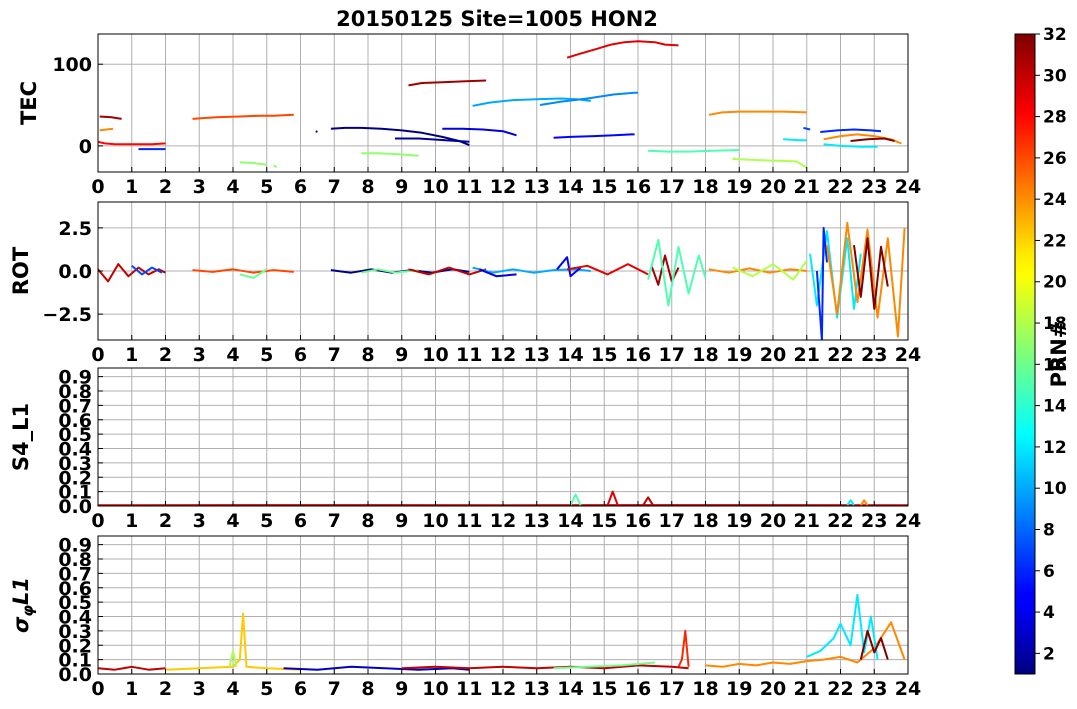 Image resolution: width=1077 pixels, height=709 pixels. Describe the element at coordinates (1049, 654) in the screenshot. I see `colorbar-tick-label: 2` at that location.